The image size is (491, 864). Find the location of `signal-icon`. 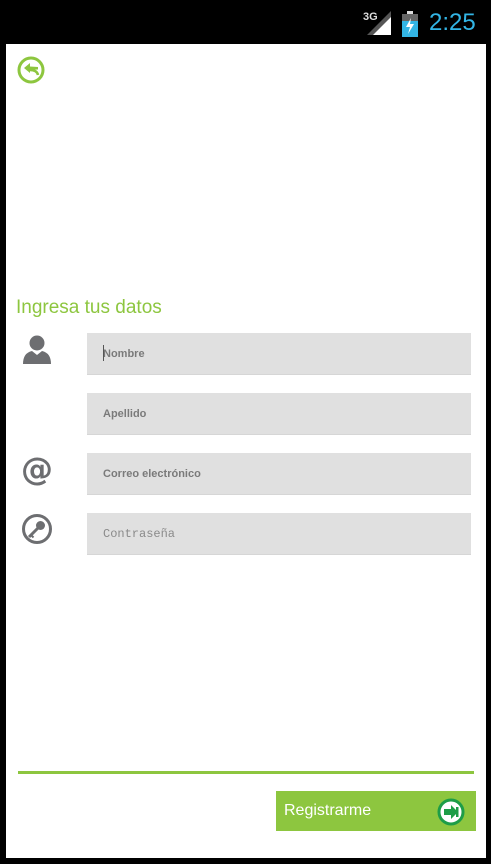

signal-icon is located at coordinates (379, 23).